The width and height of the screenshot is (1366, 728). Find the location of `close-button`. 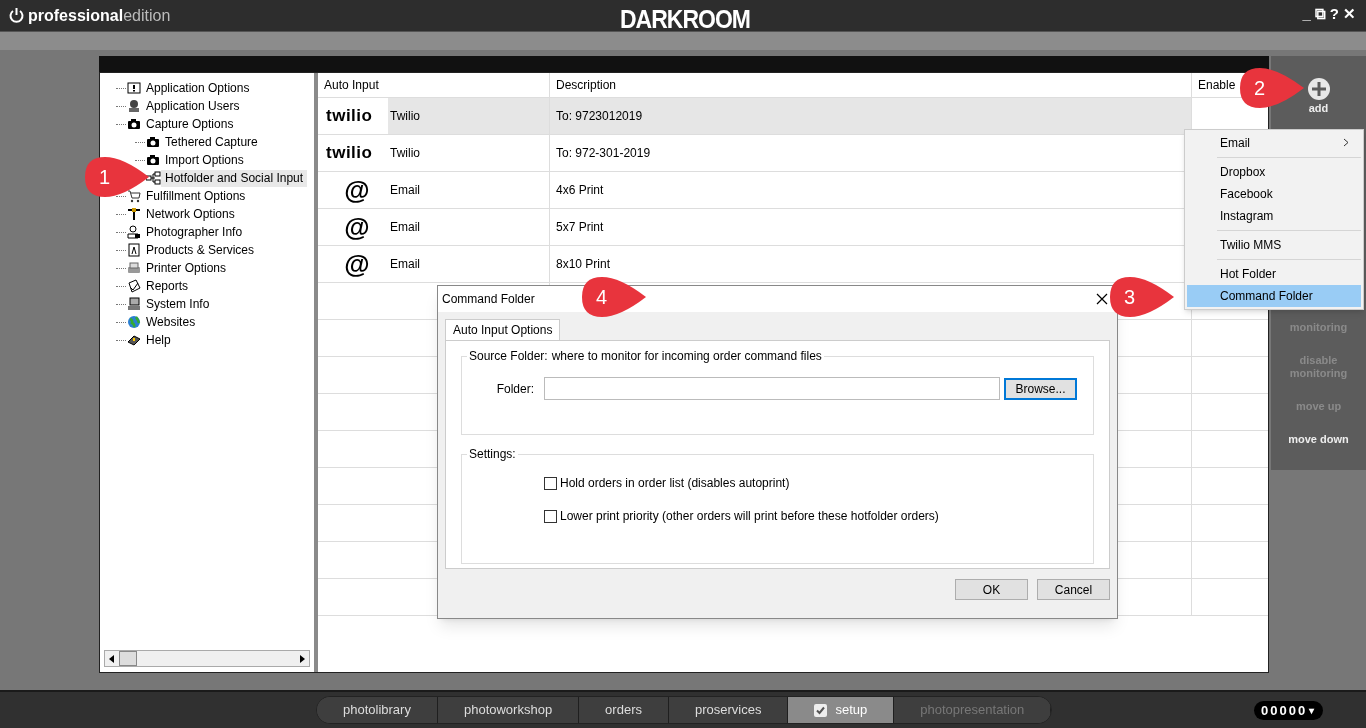

close-button is located at coordinates (1102, 299).